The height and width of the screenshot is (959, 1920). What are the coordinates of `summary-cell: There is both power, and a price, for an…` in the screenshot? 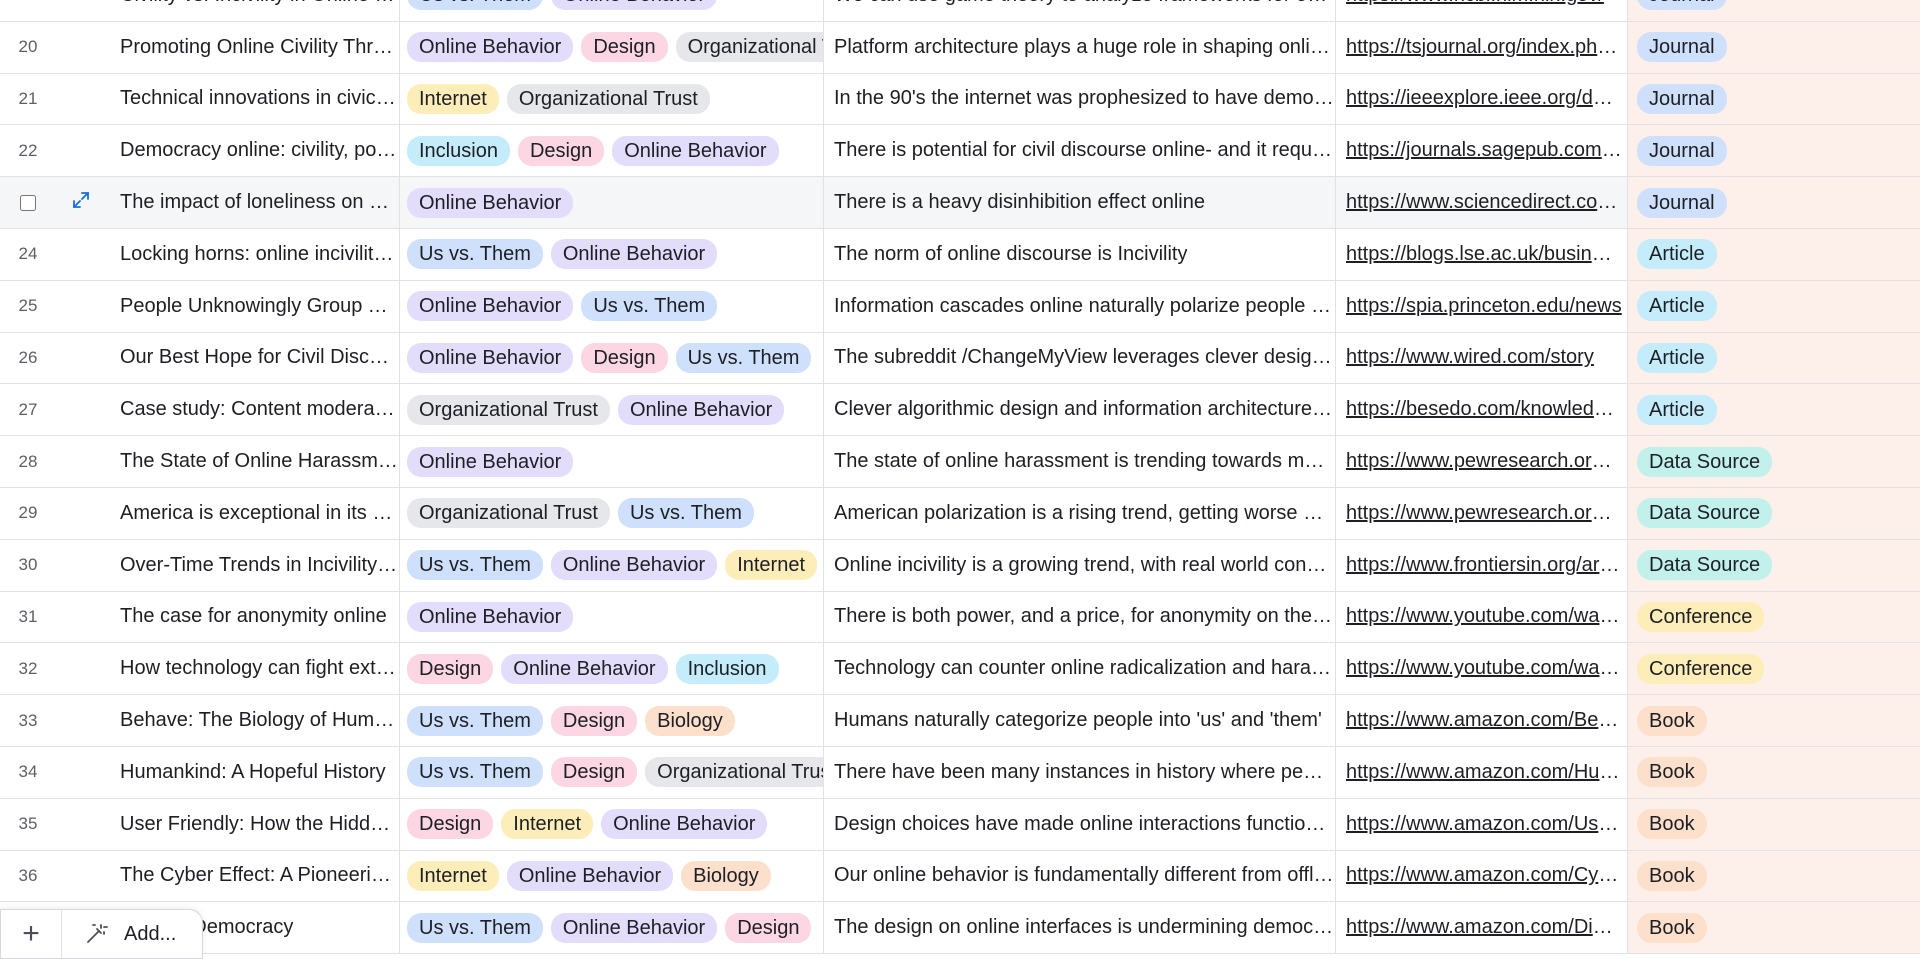 It's located at (1080, 617).